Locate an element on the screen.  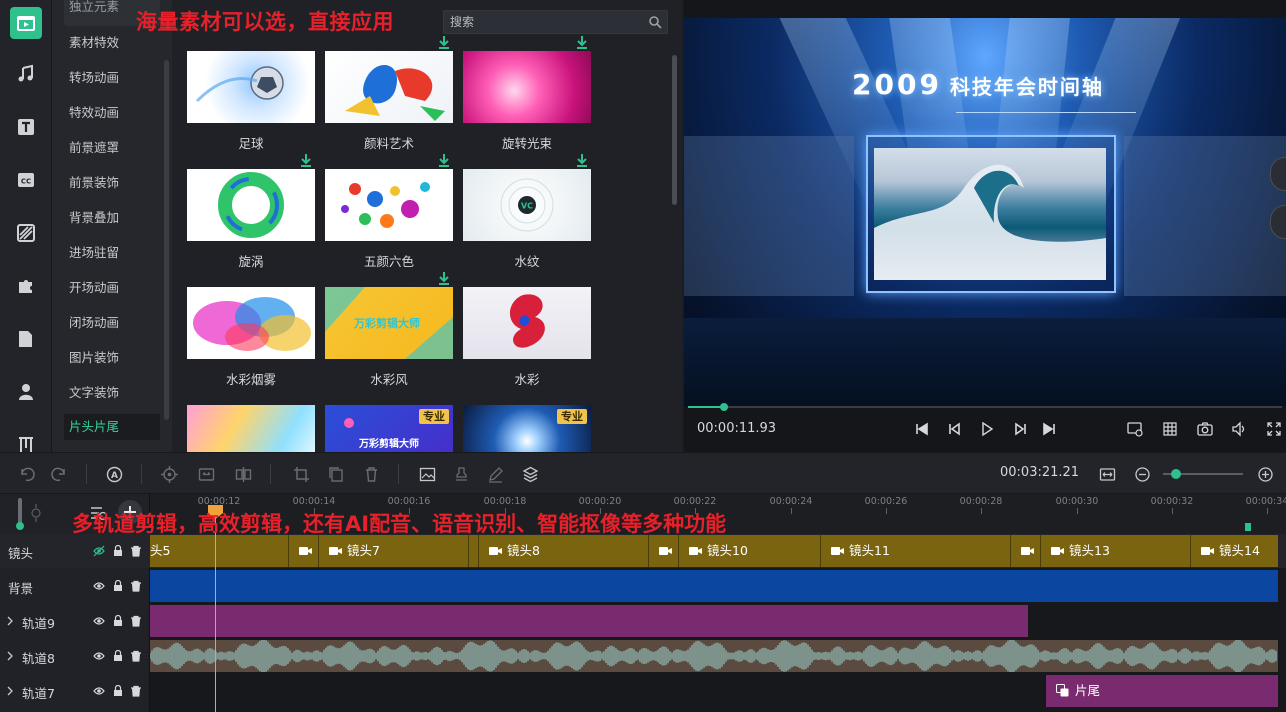
play-button is located at coordinates (987, 429).